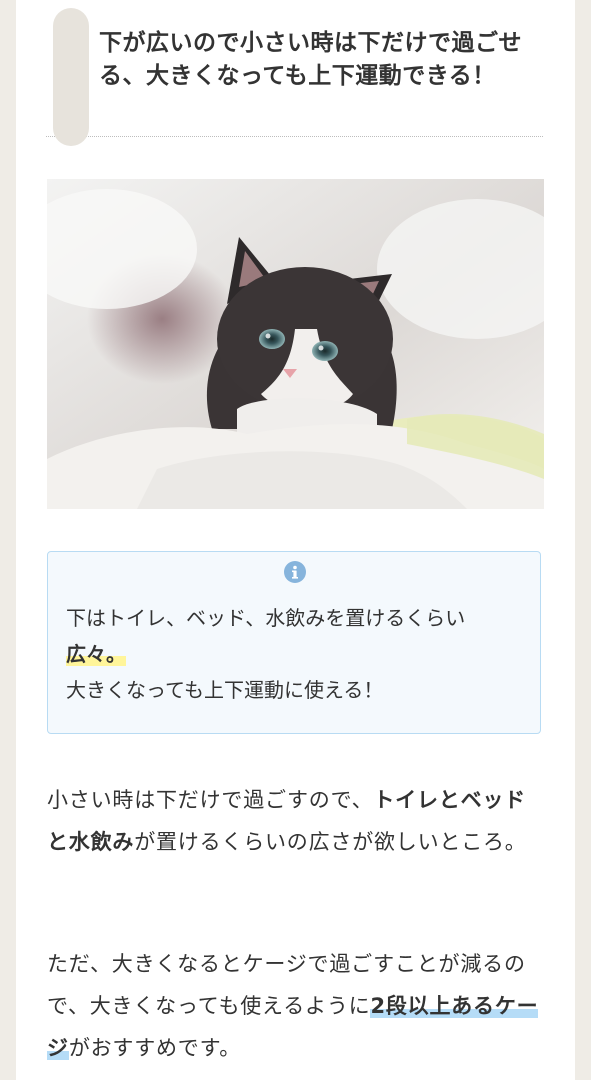 This screenshot has height=1080, width=591. What do you see at coordinates (301, 654) in the screenshot?
I see `info-text: 下はトイレ、ベッド、水飲みを置けるくらい 広々。大きくなっても上下運動に使える！` at bounding box center [301, 654].